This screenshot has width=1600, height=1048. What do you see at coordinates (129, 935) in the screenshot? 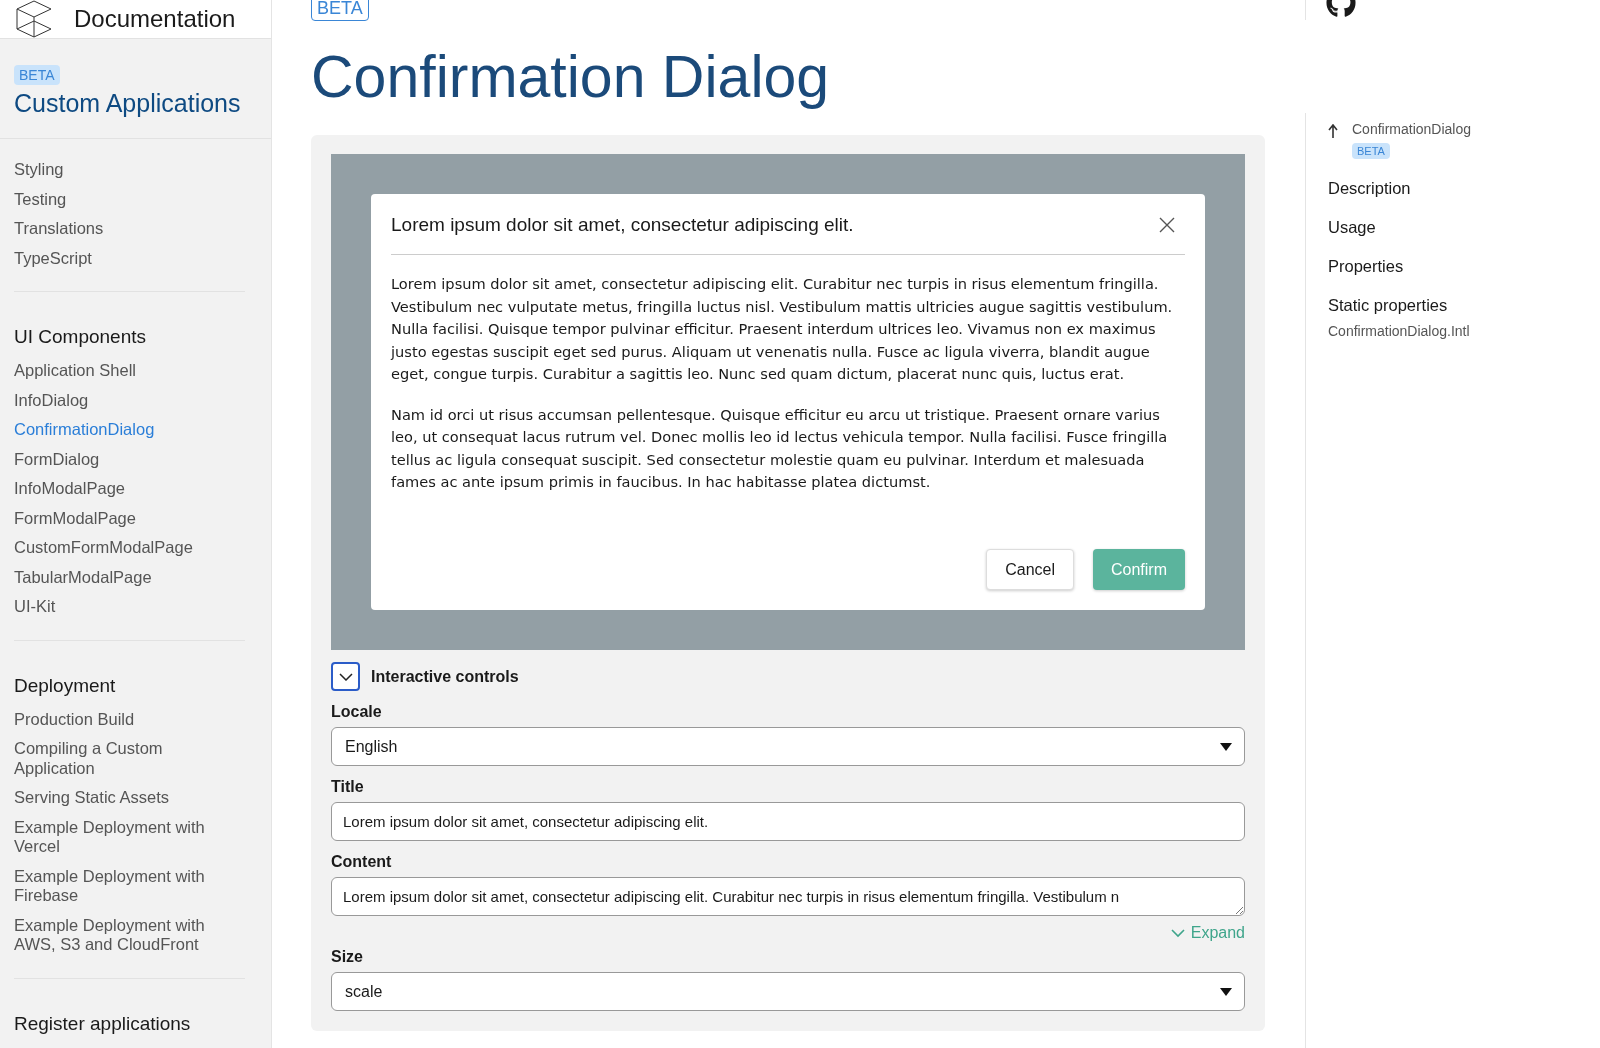
I see `nav-link: Example Deployment with AWS, S3 and CloudFront` at bounding box center [129, 935].